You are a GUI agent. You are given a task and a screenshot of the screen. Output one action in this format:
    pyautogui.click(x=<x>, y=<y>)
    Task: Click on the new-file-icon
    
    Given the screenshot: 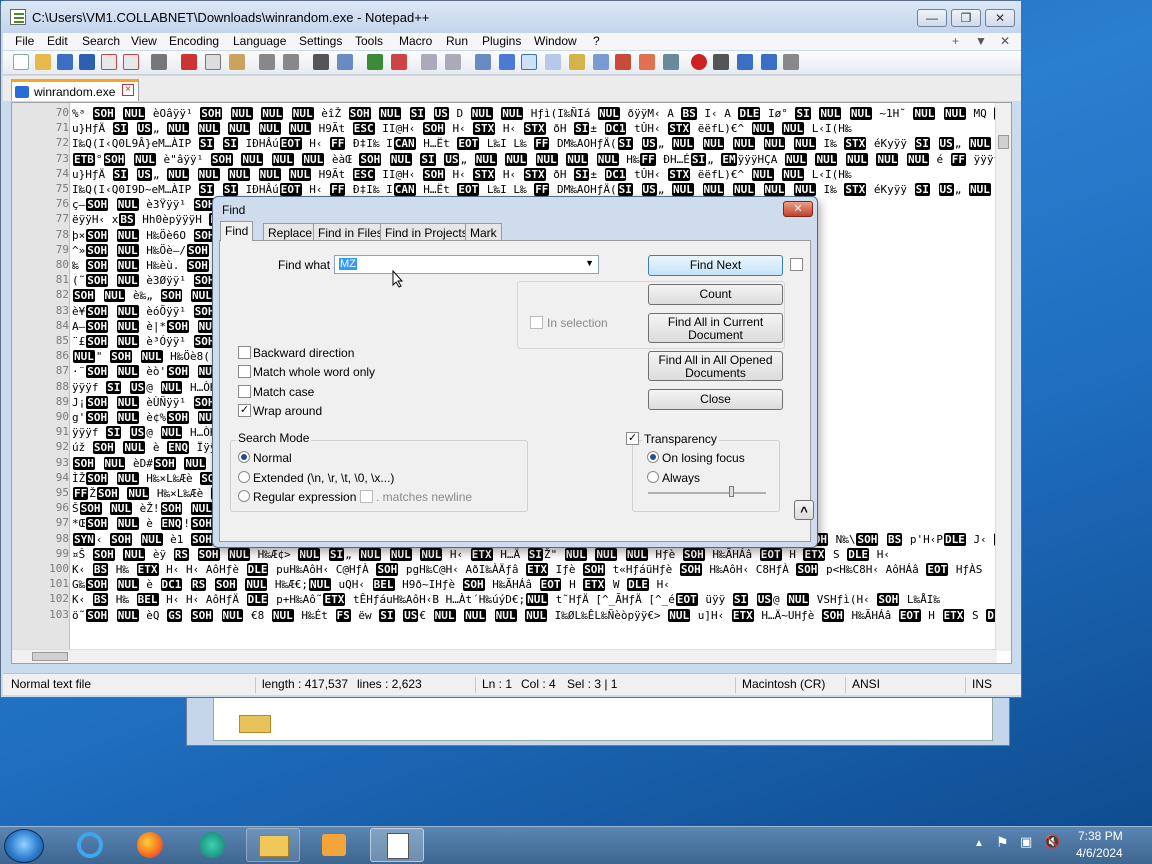 What is the action you would take?
    pyautogui.click(x=21, y=62)
    